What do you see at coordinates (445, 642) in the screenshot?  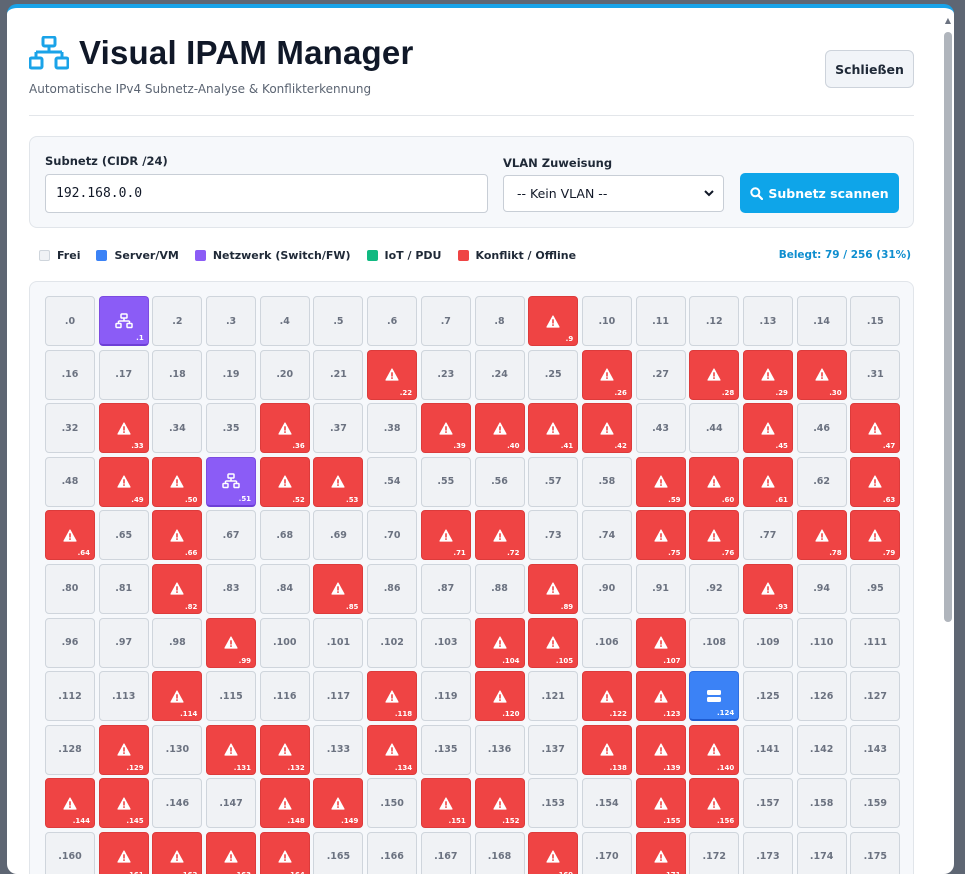 I see `ip-cell-free: .103` at bounding box center [445, 642].